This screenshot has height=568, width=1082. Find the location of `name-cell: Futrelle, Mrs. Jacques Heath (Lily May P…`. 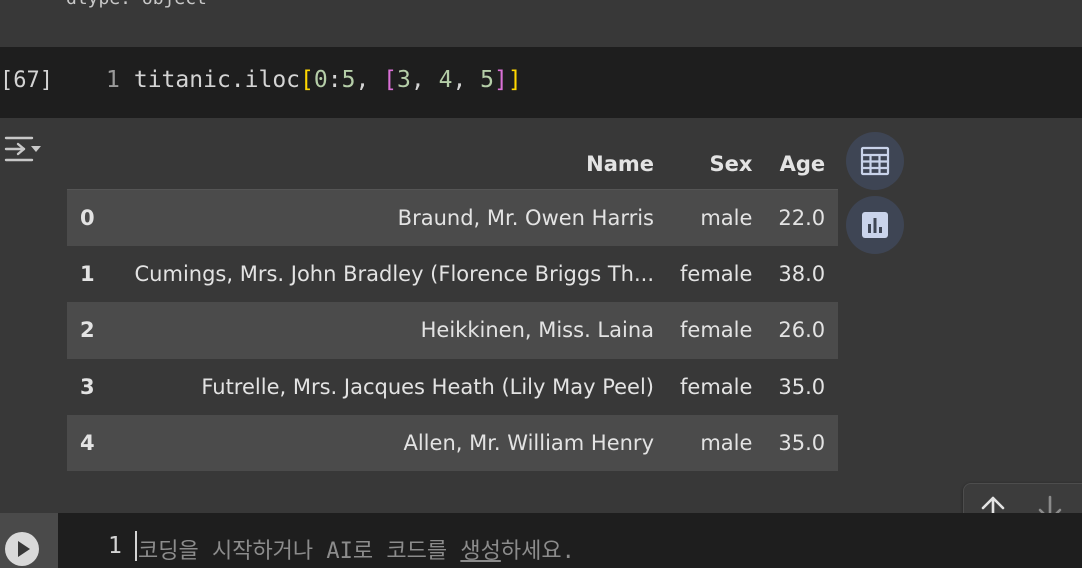

name-cell: Futrelle, Mrs. Jacques Heath (Lily May P… is located at coordinates (427, 386).